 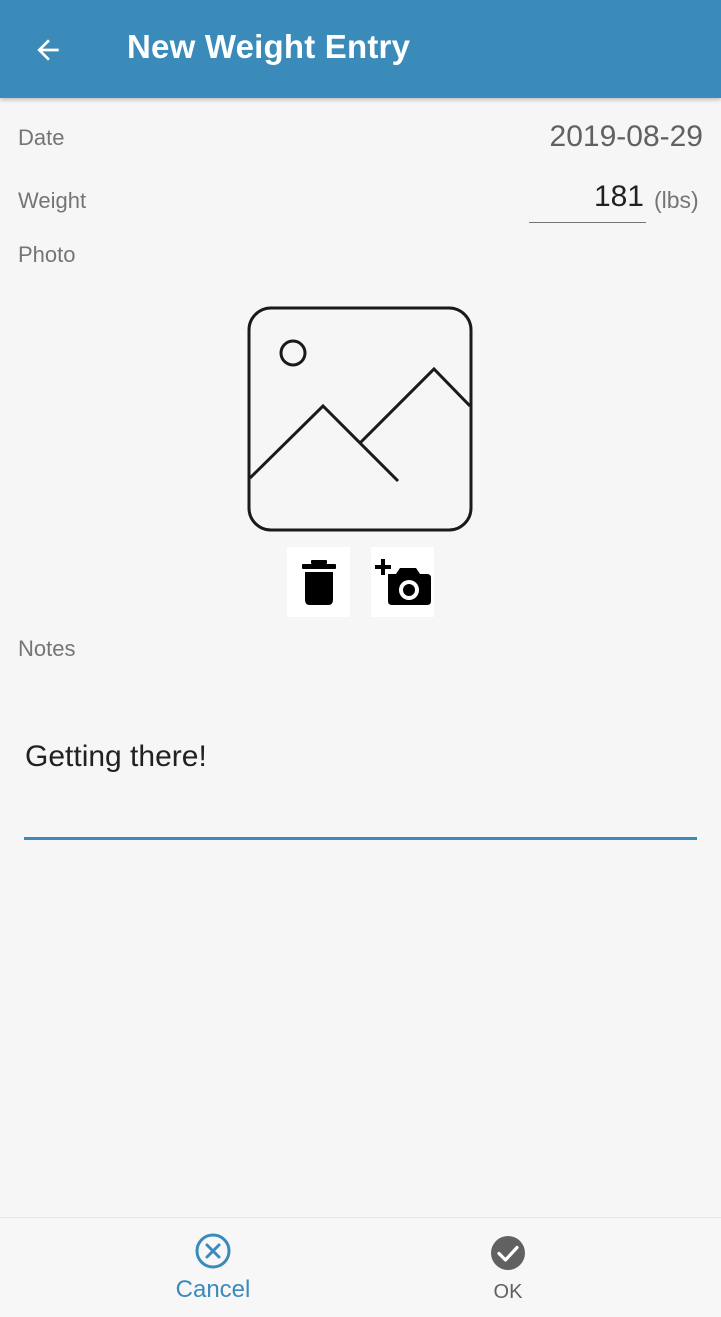 I want to click on weight-unit: (lbs), so click(x=676, y=200).